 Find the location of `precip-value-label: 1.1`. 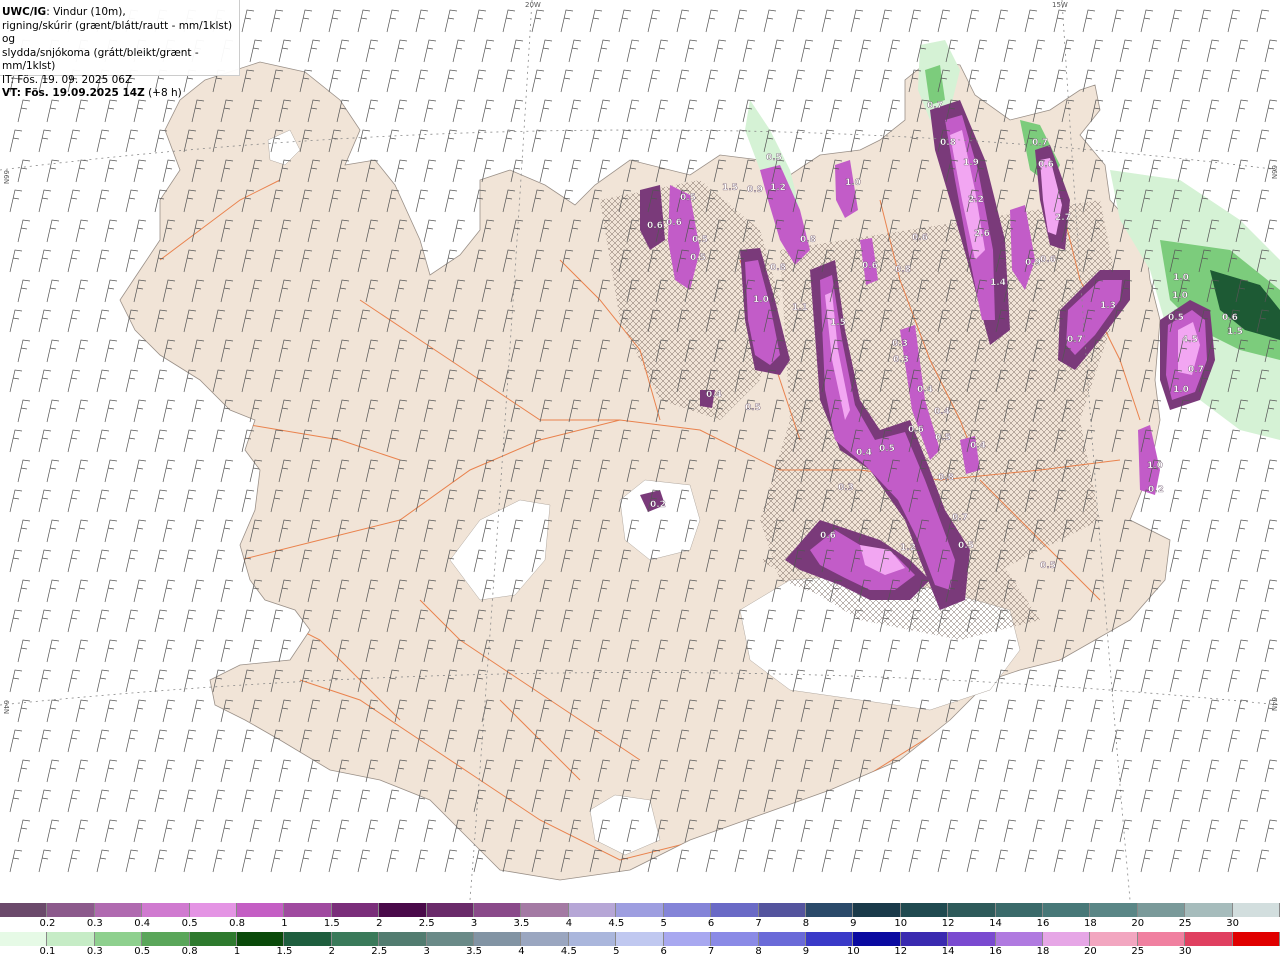

precip-value-label: 1.1 is located at coordinates (800, 308).